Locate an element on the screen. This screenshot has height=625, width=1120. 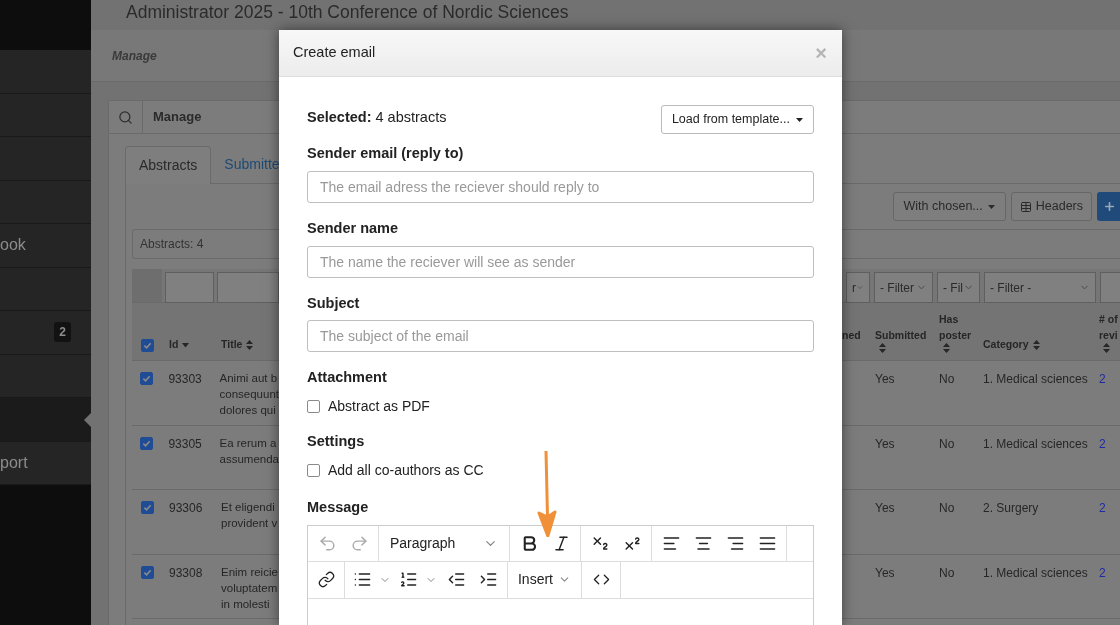
text-field: The email adress the reciever should reply to is located at coordinates (560, 186).